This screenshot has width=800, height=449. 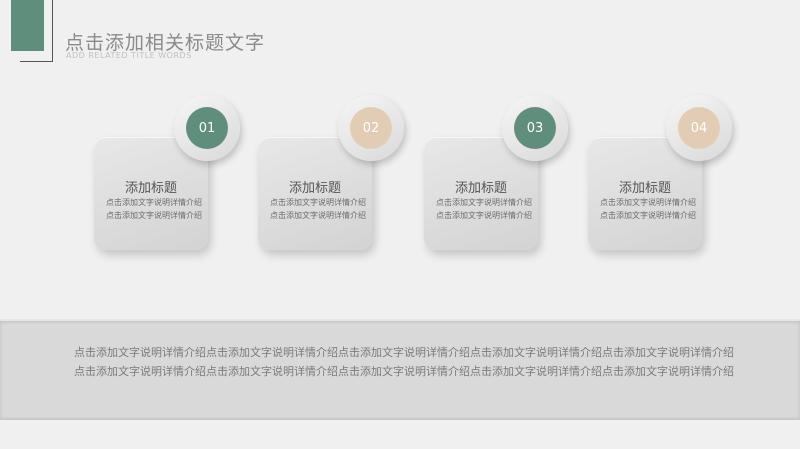 I want to click on number-badge-01: 01, so click(x=207, y=128).